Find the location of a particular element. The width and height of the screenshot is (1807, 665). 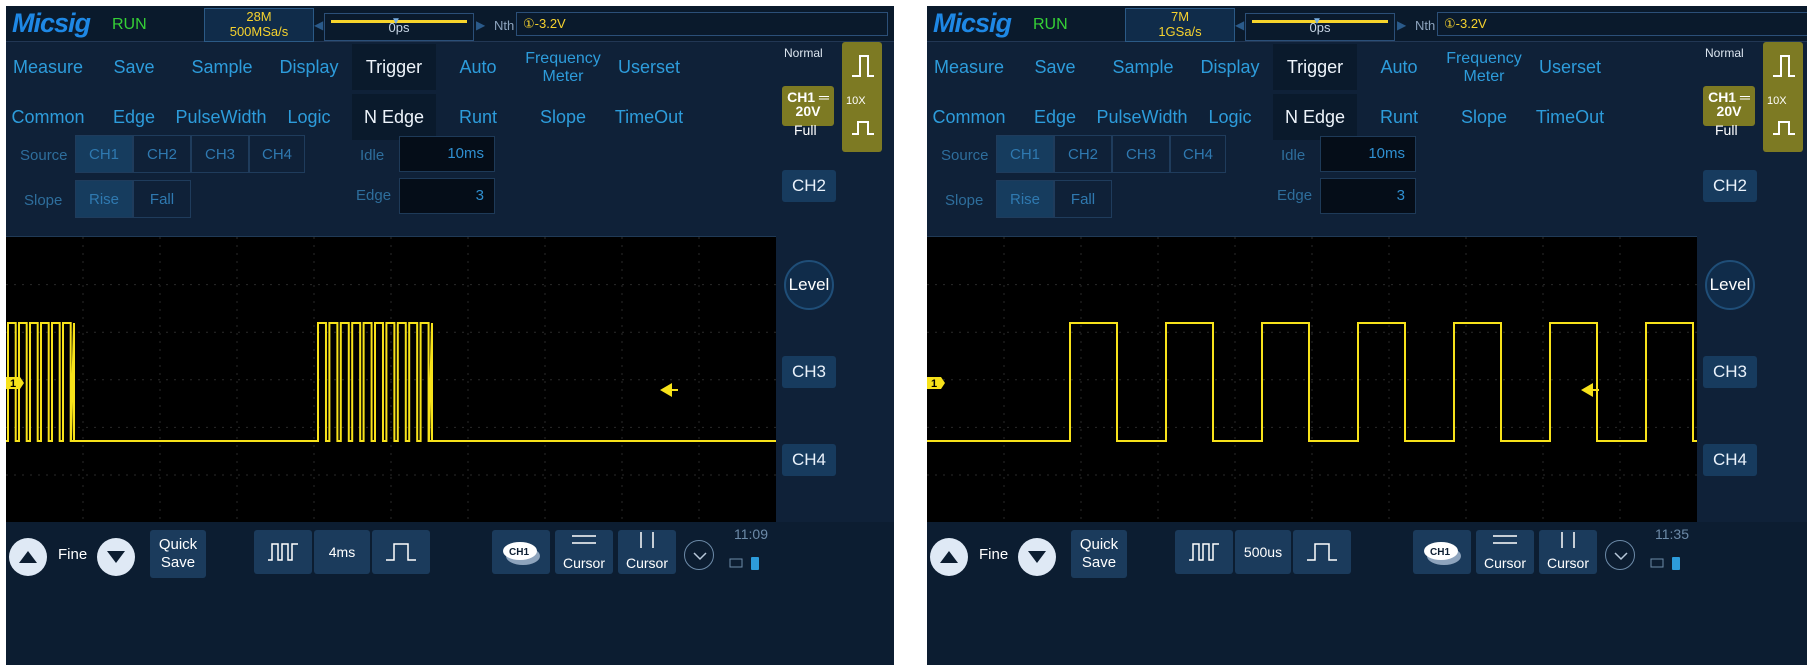

acquisition-info: 7M 1GSa/s is located at coordinates (1180, 25).